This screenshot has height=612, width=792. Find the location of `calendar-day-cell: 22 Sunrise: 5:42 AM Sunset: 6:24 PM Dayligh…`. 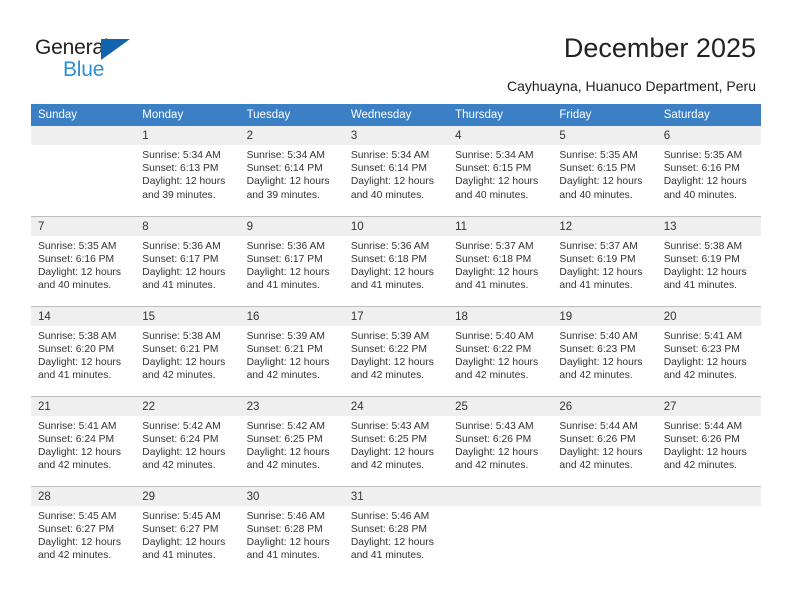

calendar-day-cell: 22 Sunrise: 5:42 AM Sunset: 6:24 PM Dayligh… is located at coordinates (187, 440).